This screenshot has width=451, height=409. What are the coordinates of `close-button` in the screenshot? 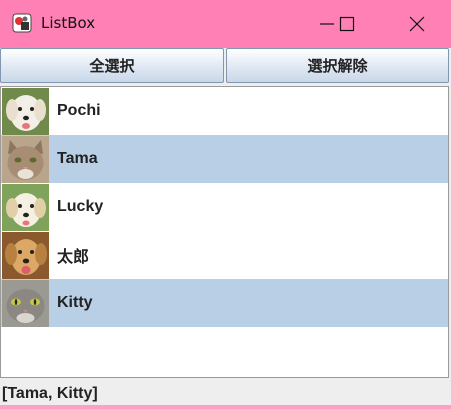 It's located at (417, 24).